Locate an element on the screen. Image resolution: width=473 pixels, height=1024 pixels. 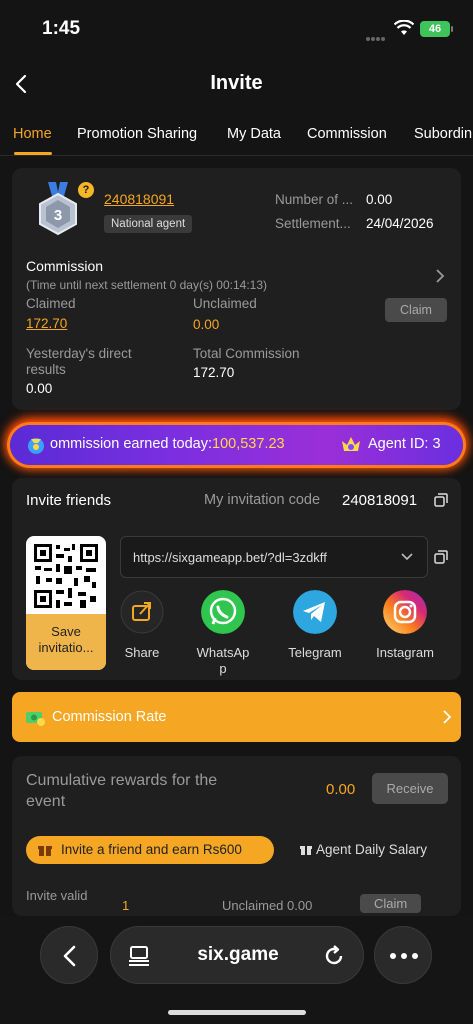
share-label: Share is located at coordinates (142, 652).